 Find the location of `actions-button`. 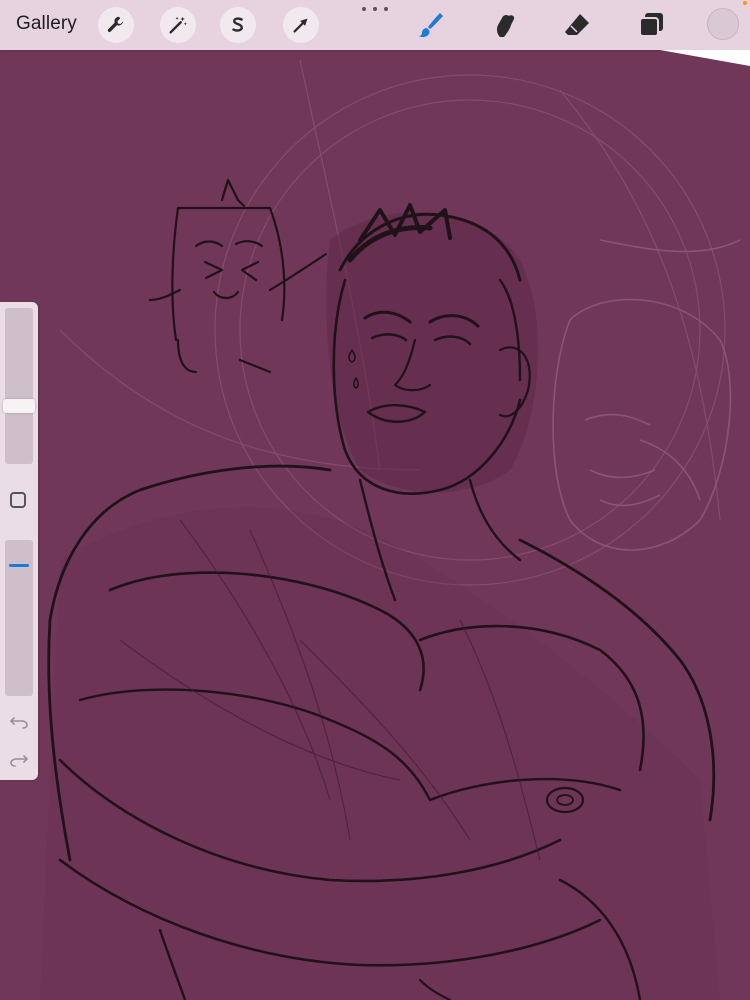

actions-button is located at coordinates (116, 25).